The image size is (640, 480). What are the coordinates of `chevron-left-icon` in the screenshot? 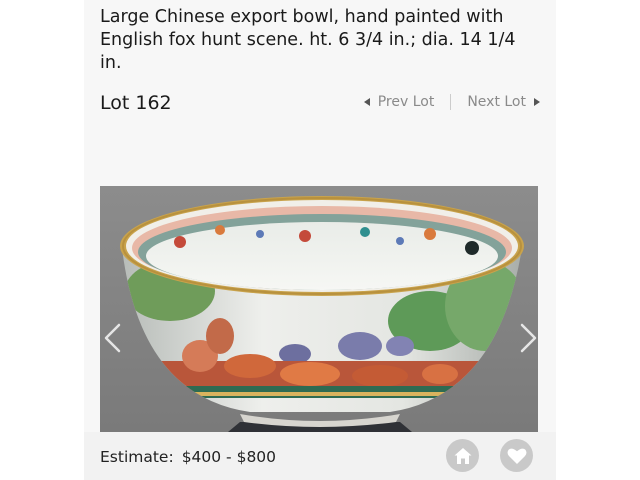 It's located at (112, 338).